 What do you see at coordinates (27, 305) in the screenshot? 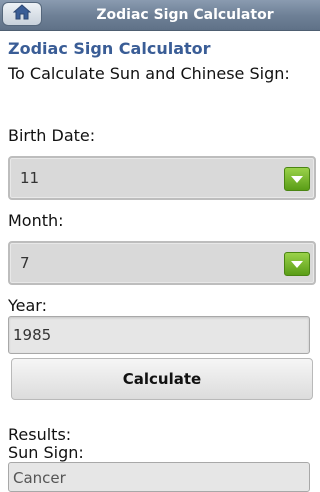
I see `year-label: Year:` at bounding box center [27, 305].